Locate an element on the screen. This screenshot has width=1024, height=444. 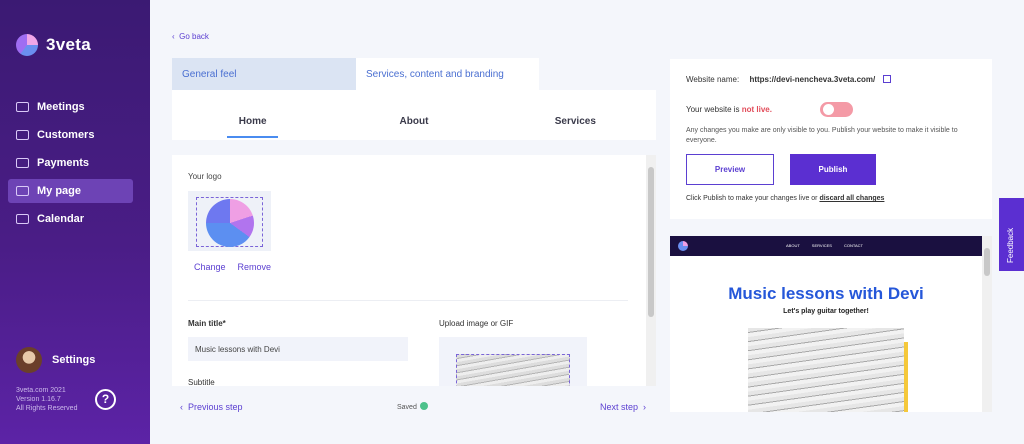
chevron-right-icon: › is located at coordinates (642, 407).